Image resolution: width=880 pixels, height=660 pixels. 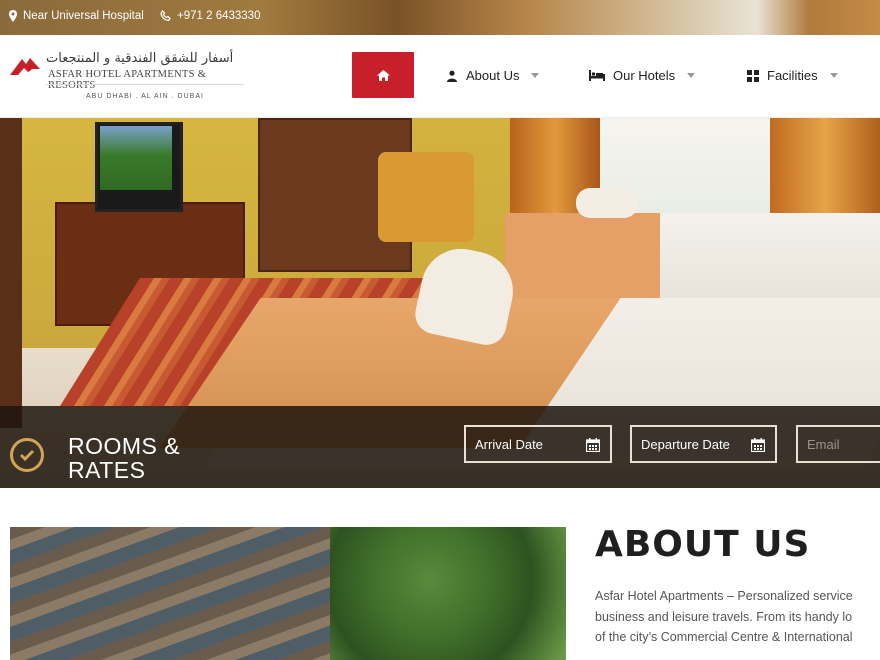 What do you see at coordinates (124, 446) in the screenshot?
I see `rooms-rates-line1: ROOMS &` at bounding box center [124, 446].